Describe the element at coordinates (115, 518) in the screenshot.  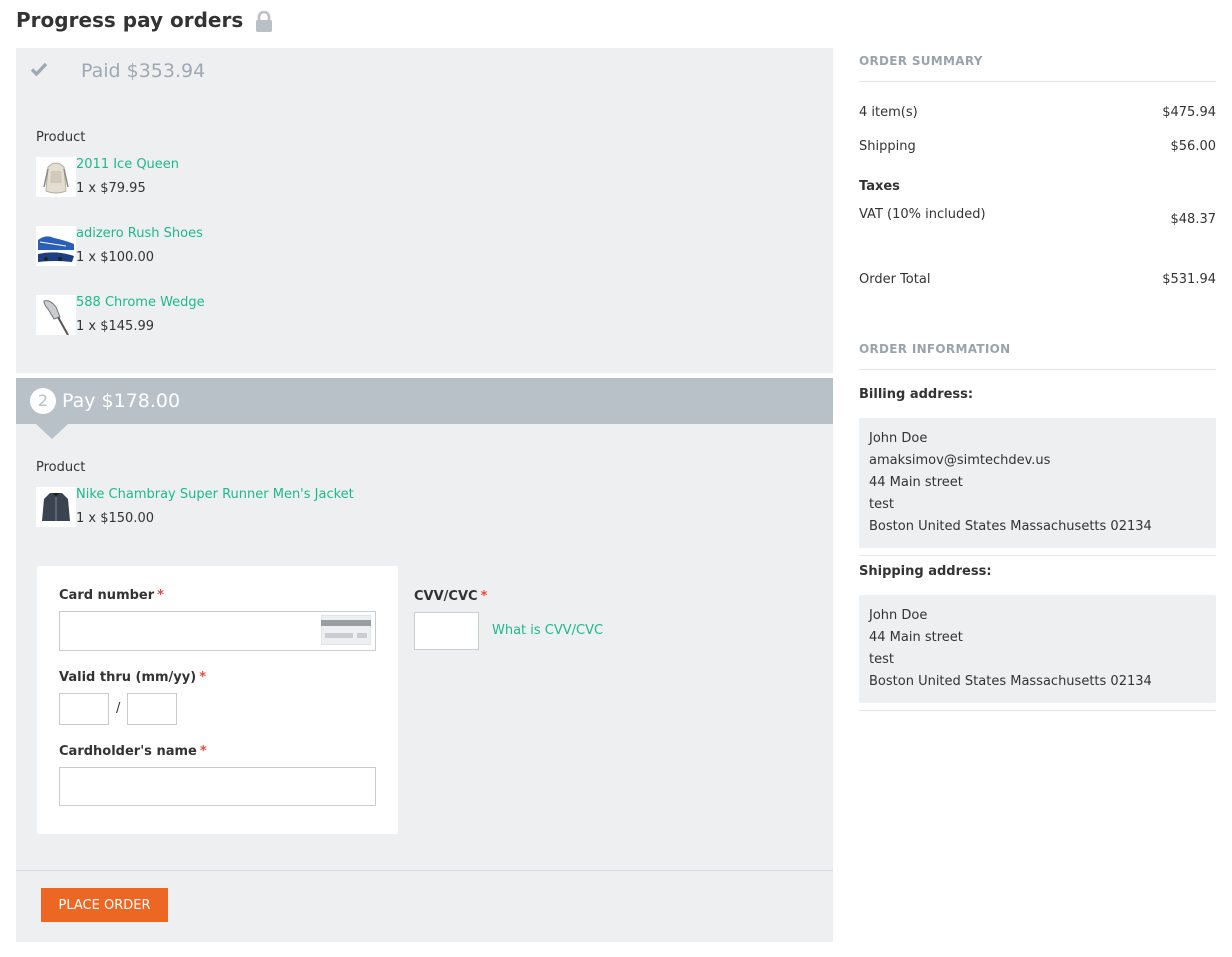
I see `product-qty: 1 x $150.00` at that location.